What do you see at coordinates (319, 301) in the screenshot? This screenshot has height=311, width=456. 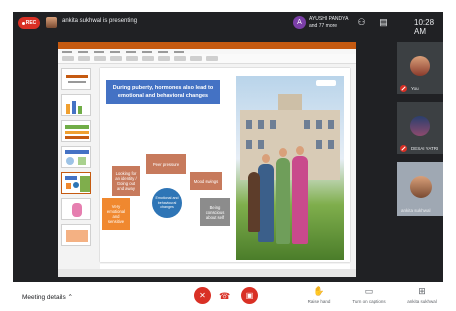 I see `raise-hand-label: Raise hand` at bounding box center [319, 301].